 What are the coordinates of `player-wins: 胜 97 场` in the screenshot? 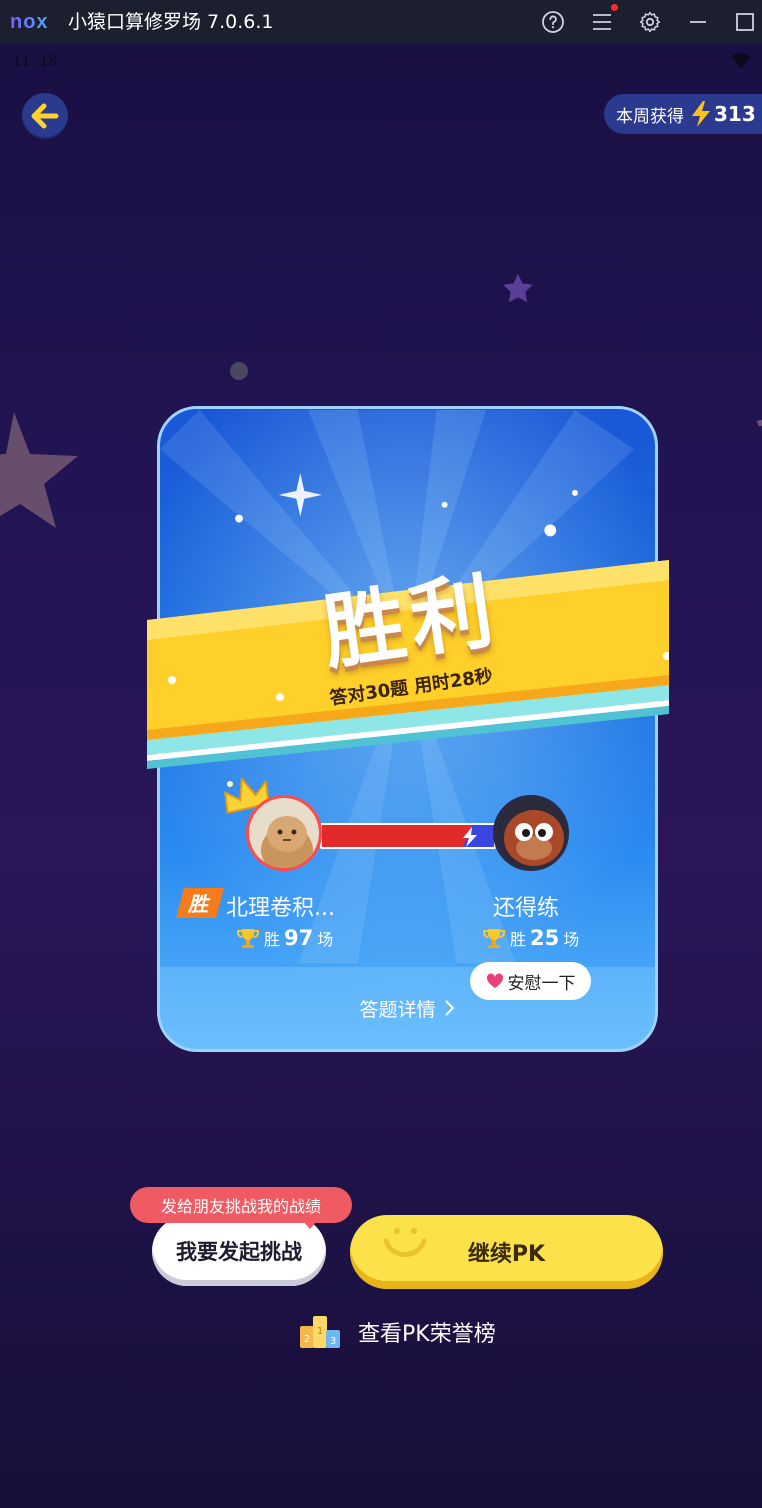 It's located at (284, 938).